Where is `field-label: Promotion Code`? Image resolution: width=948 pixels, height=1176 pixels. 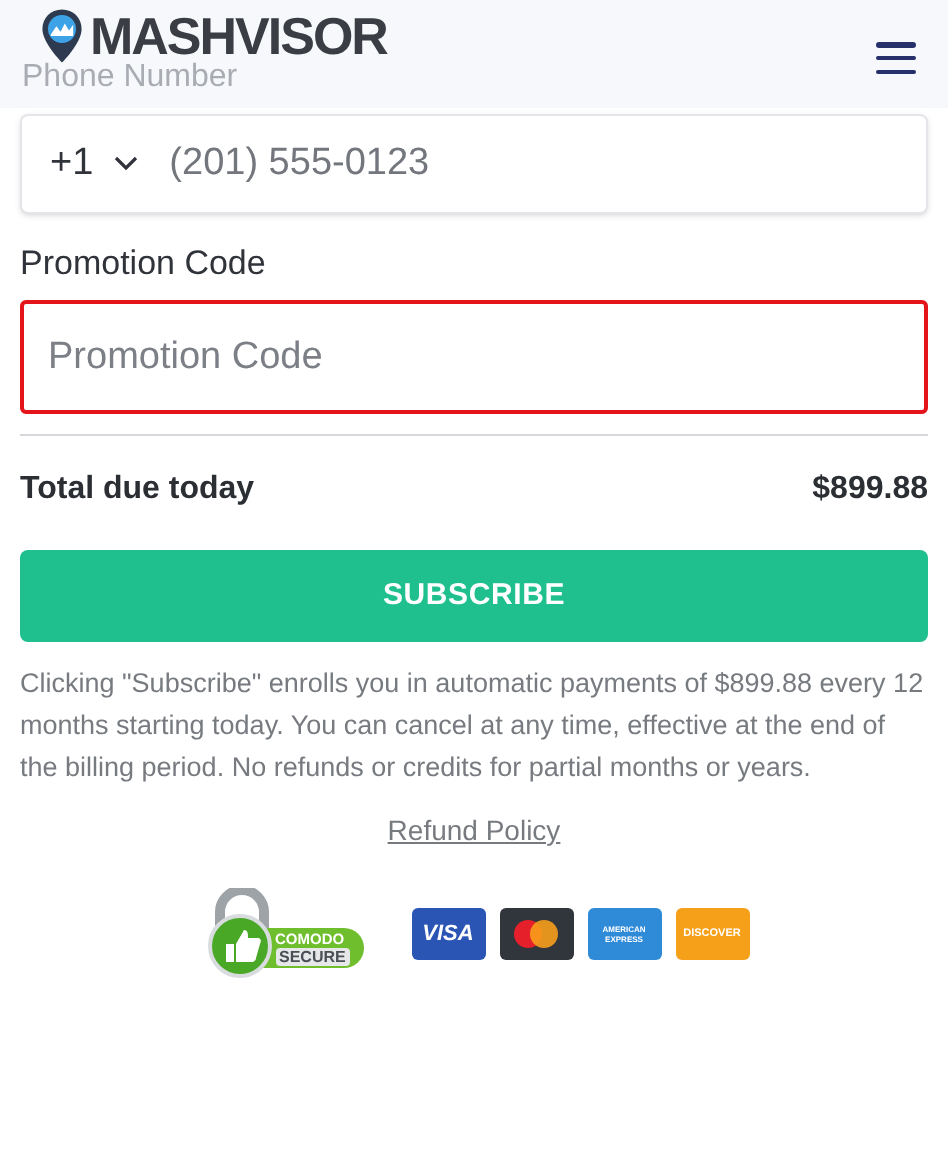 field-label: Promotion Code is located at coordinates (144, 264).